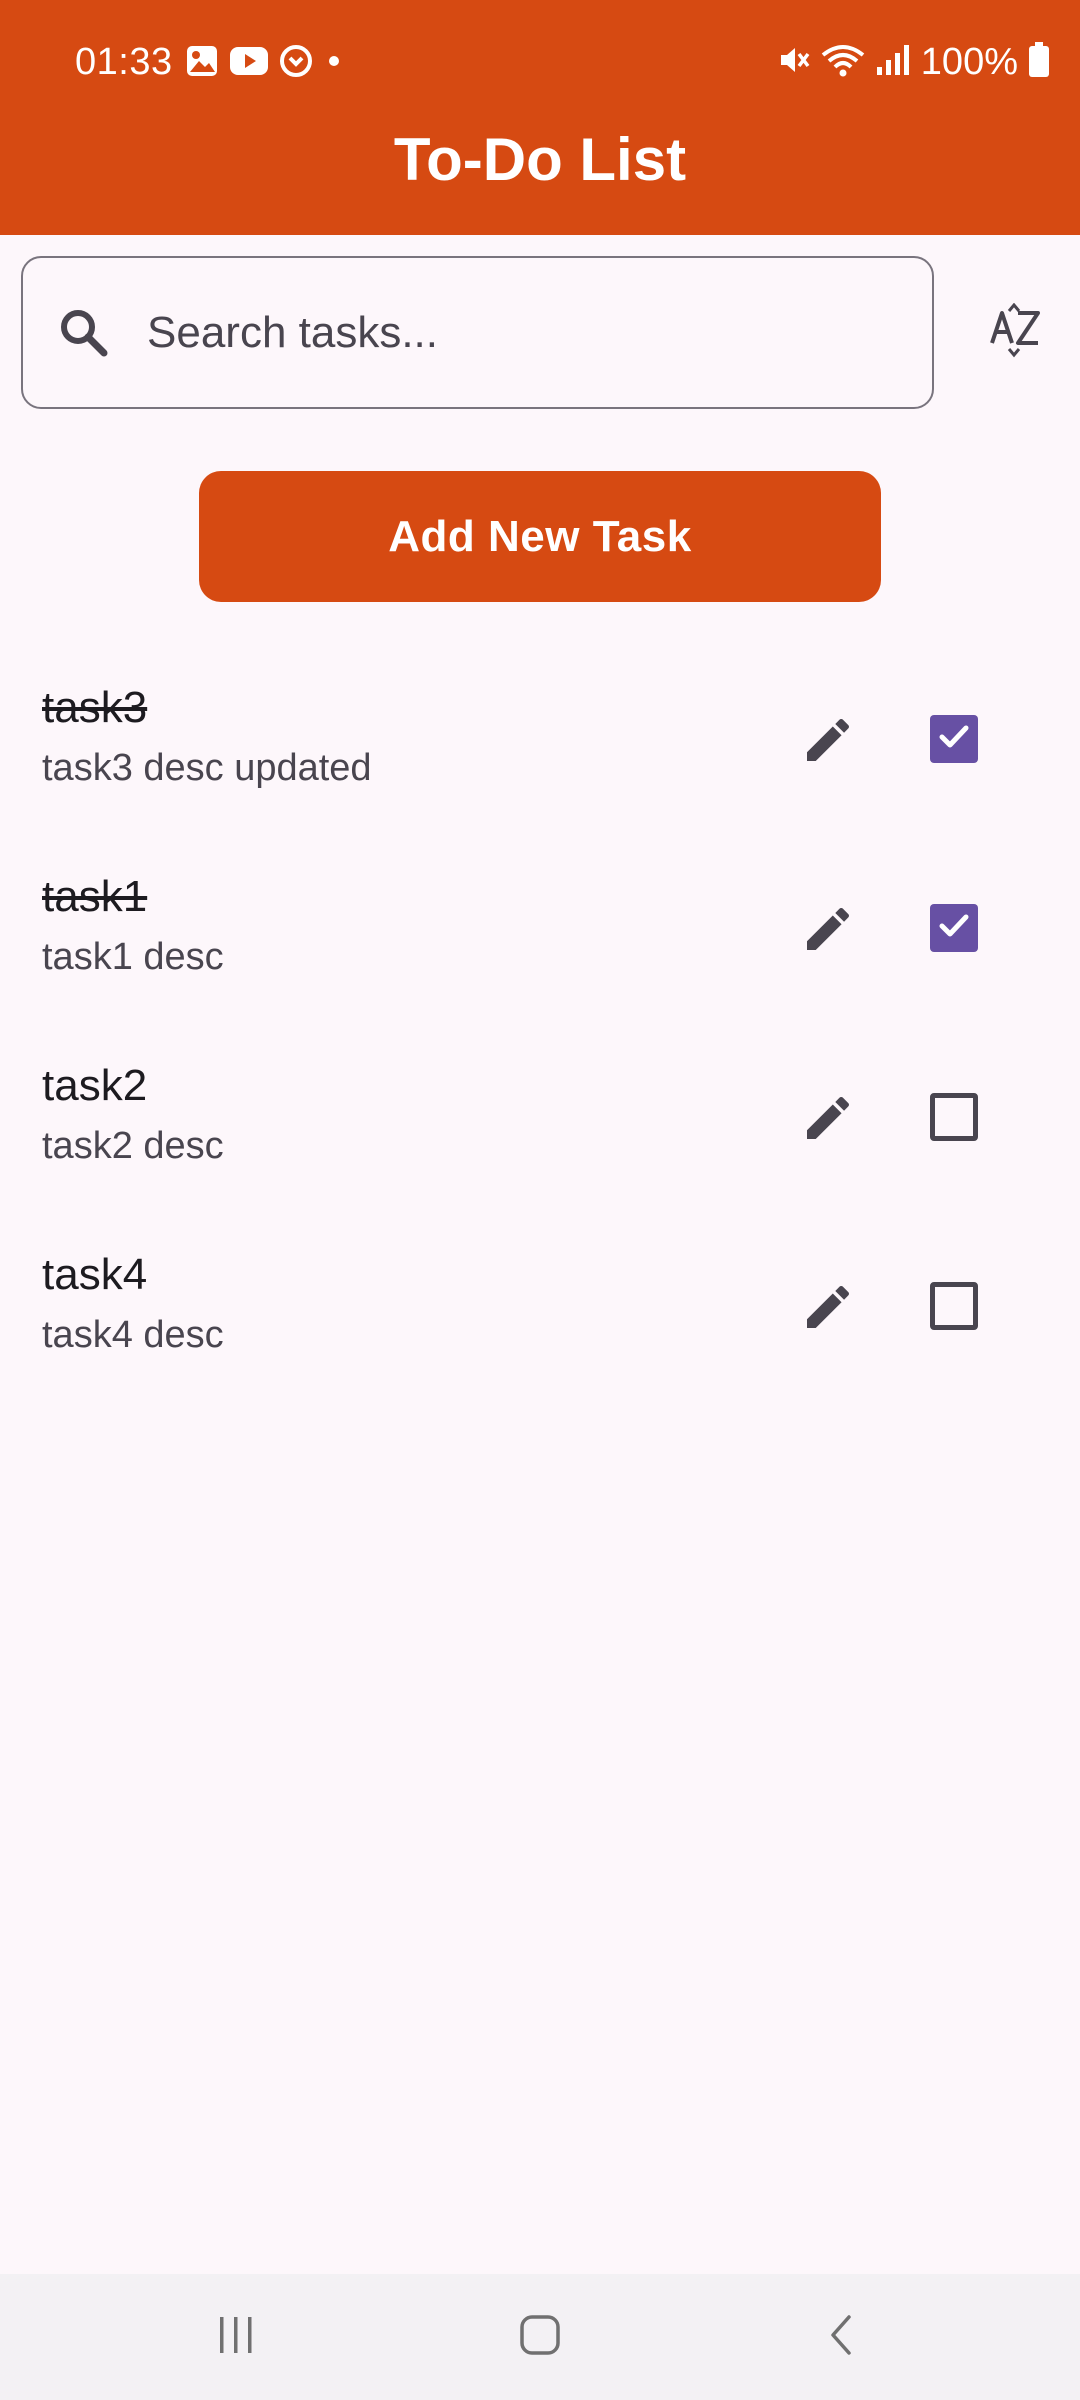  Describe the element at coordinates (202, 63) in the screenshot. I see `gallery-icon` at that location.